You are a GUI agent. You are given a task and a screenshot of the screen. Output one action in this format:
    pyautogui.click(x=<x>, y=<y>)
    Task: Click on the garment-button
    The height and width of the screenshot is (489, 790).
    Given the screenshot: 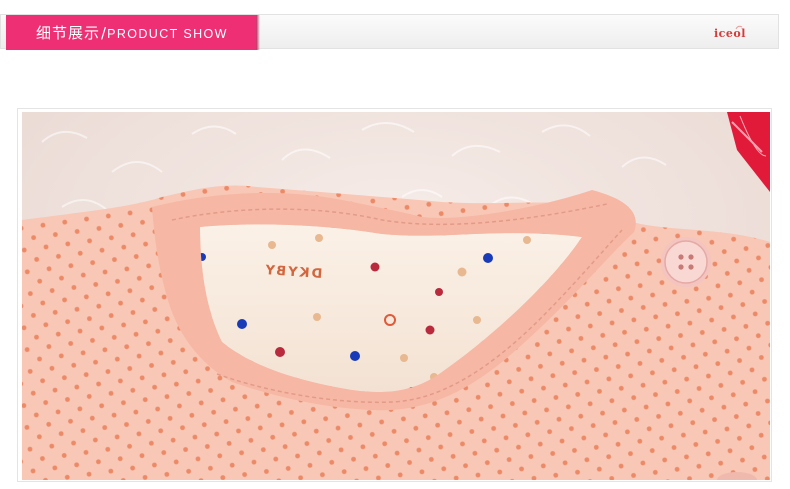 What is the action you would take?
    pyautogui.click(x=686, y=262)
    